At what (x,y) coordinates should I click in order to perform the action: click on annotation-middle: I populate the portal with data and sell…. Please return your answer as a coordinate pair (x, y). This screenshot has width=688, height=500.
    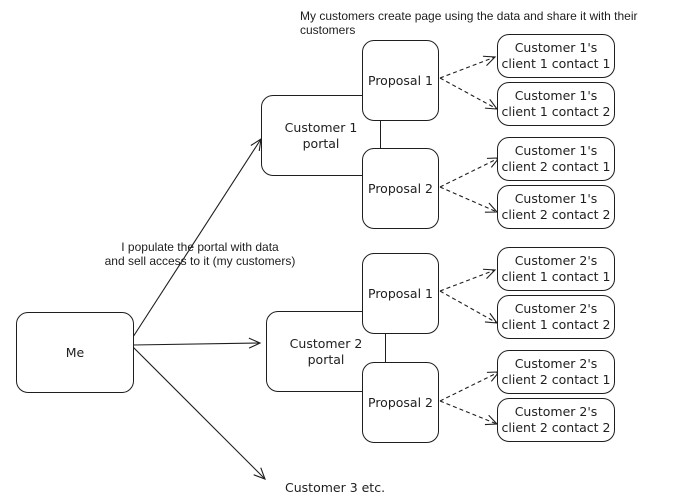
    Looking at the image, I should click on (200, 254).